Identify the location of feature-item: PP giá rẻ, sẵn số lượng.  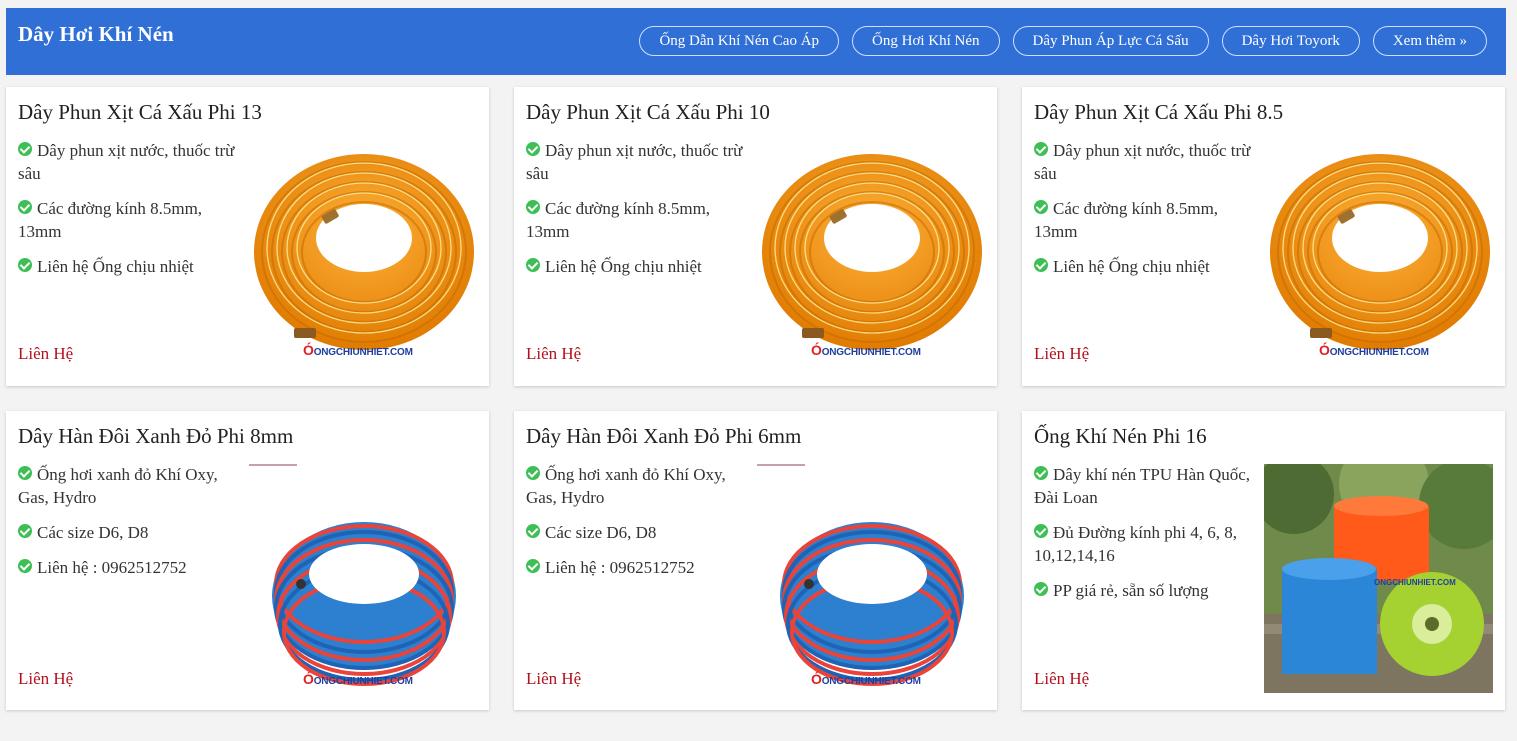
(1145, 590).